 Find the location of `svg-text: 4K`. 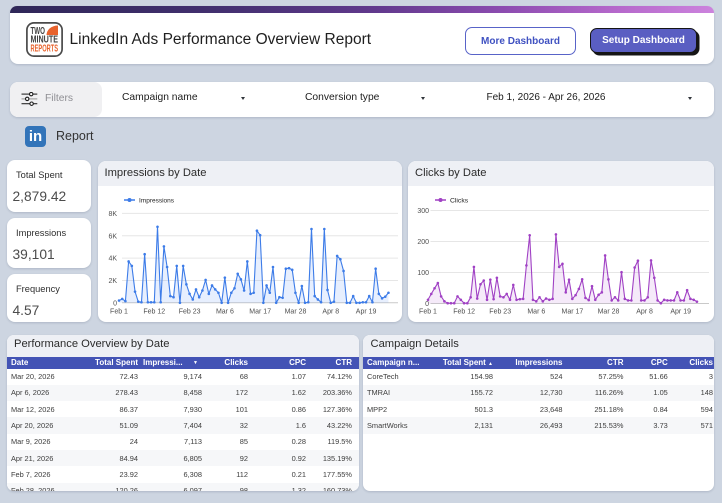

svg-text: 4K is located at coordinates (112, 258).